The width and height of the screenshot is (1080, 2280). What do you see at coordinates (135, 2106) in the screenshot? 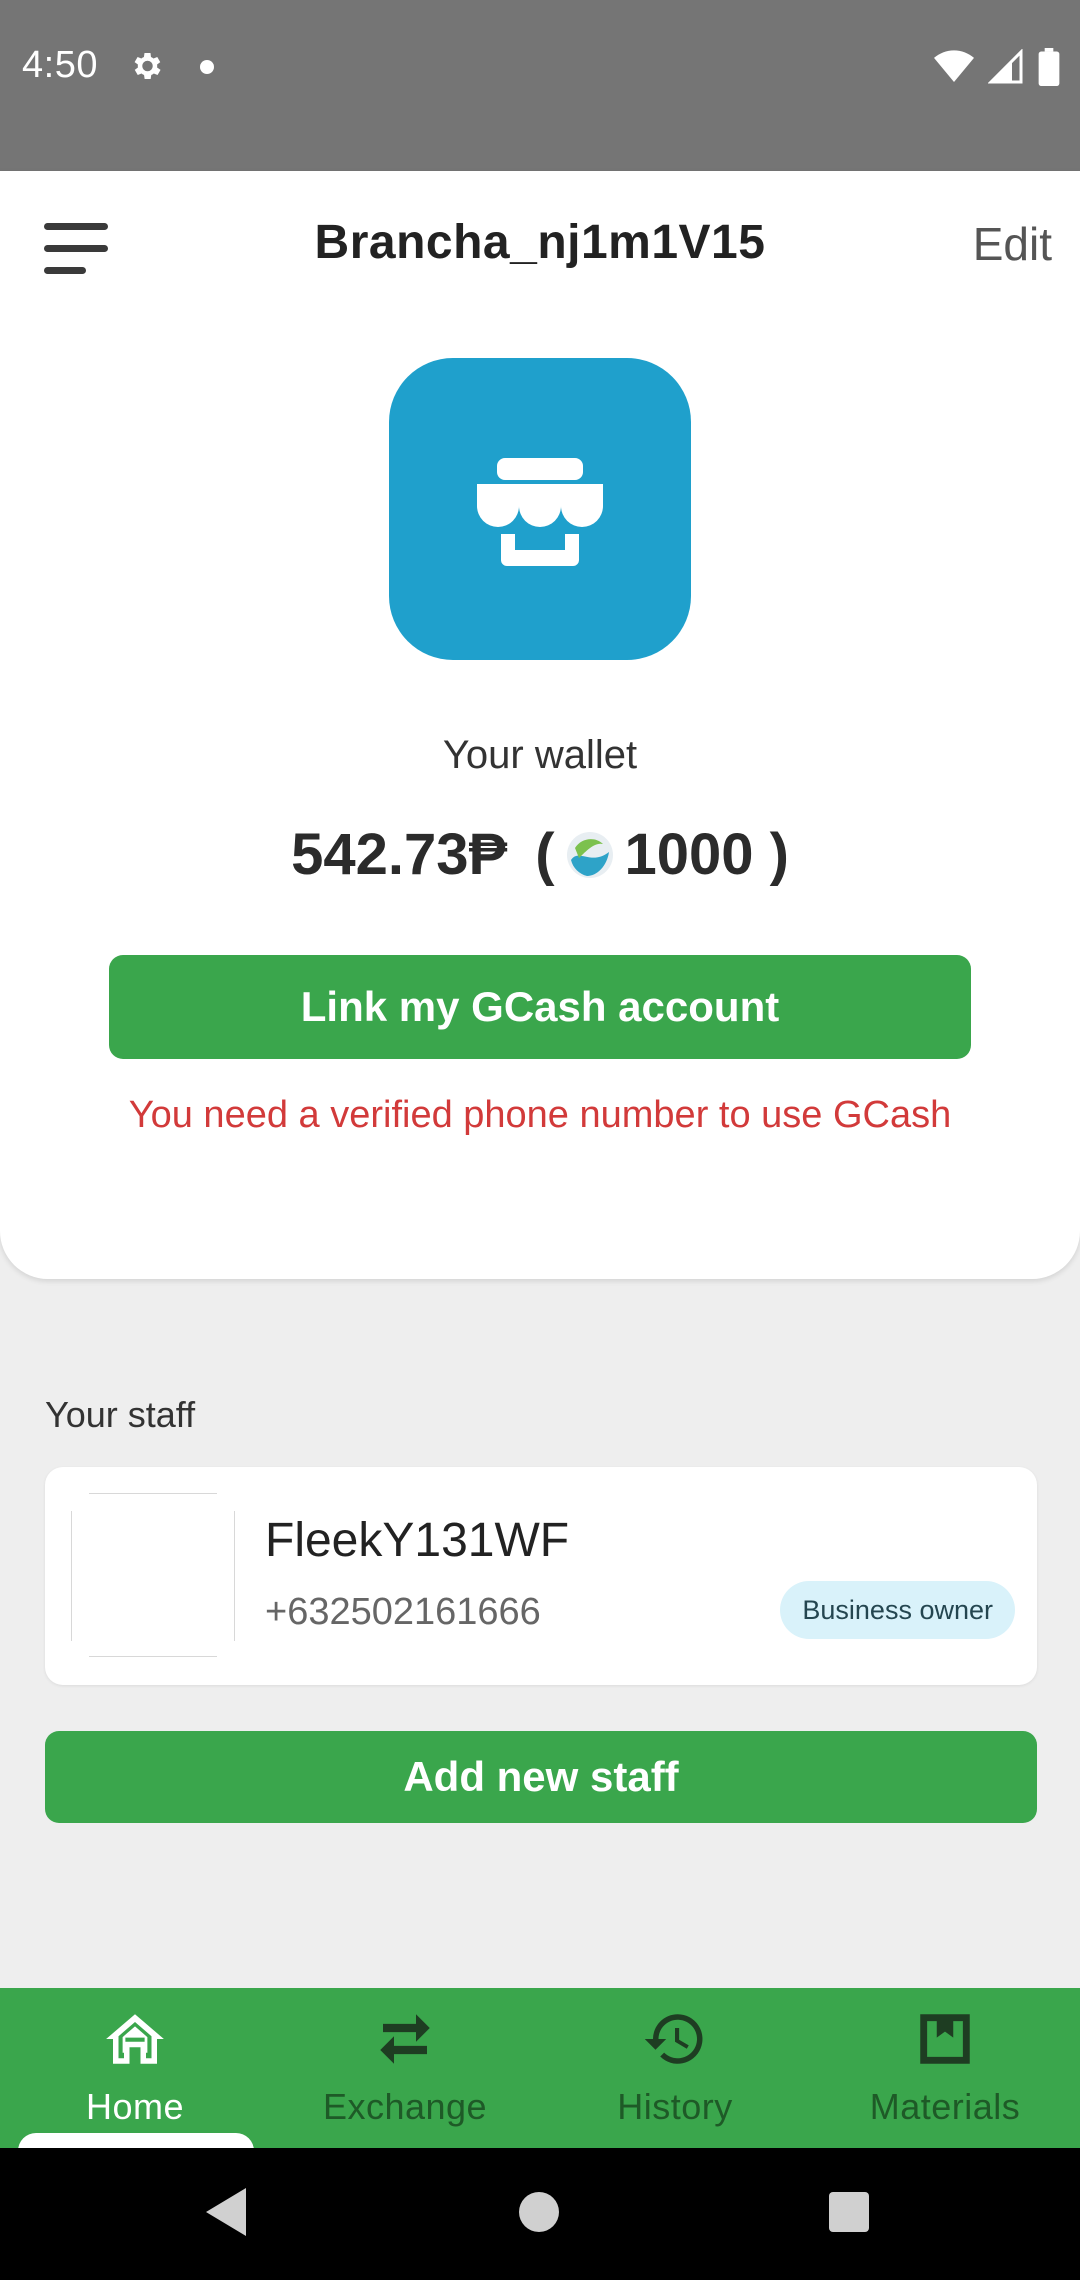
I see `nav-home-label: Home` at bounding box center [135, 2106].